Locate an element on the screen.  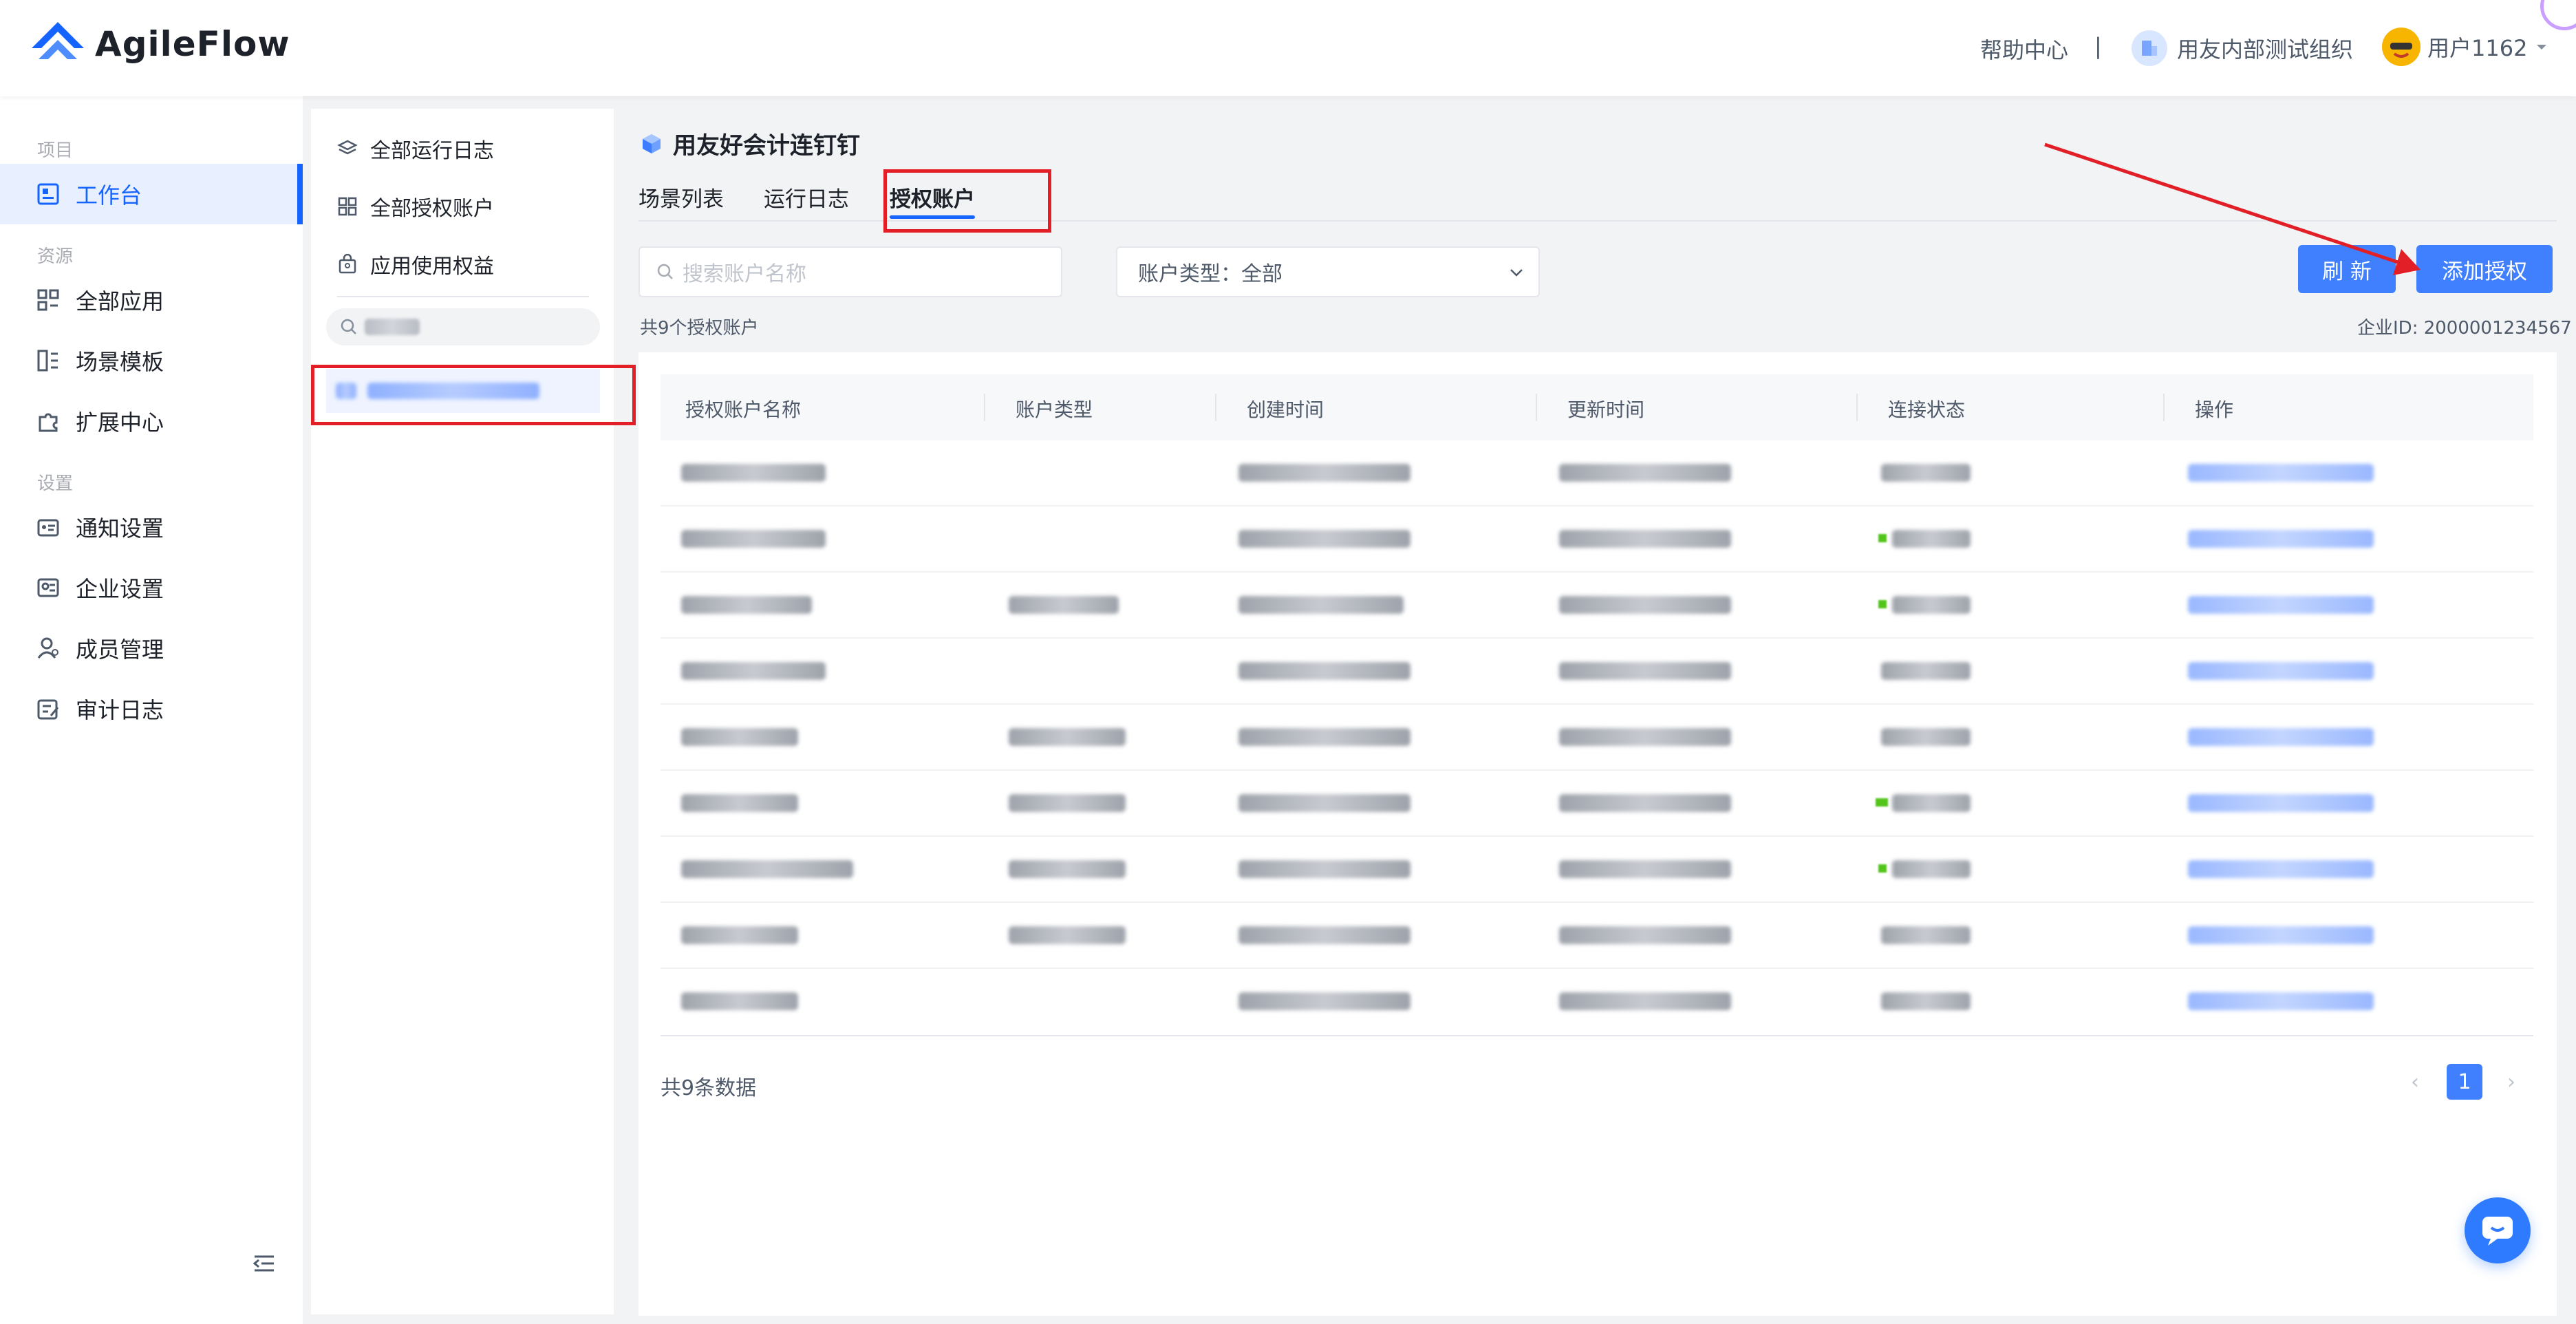
building-icon is located at coordinates (2150, 48).